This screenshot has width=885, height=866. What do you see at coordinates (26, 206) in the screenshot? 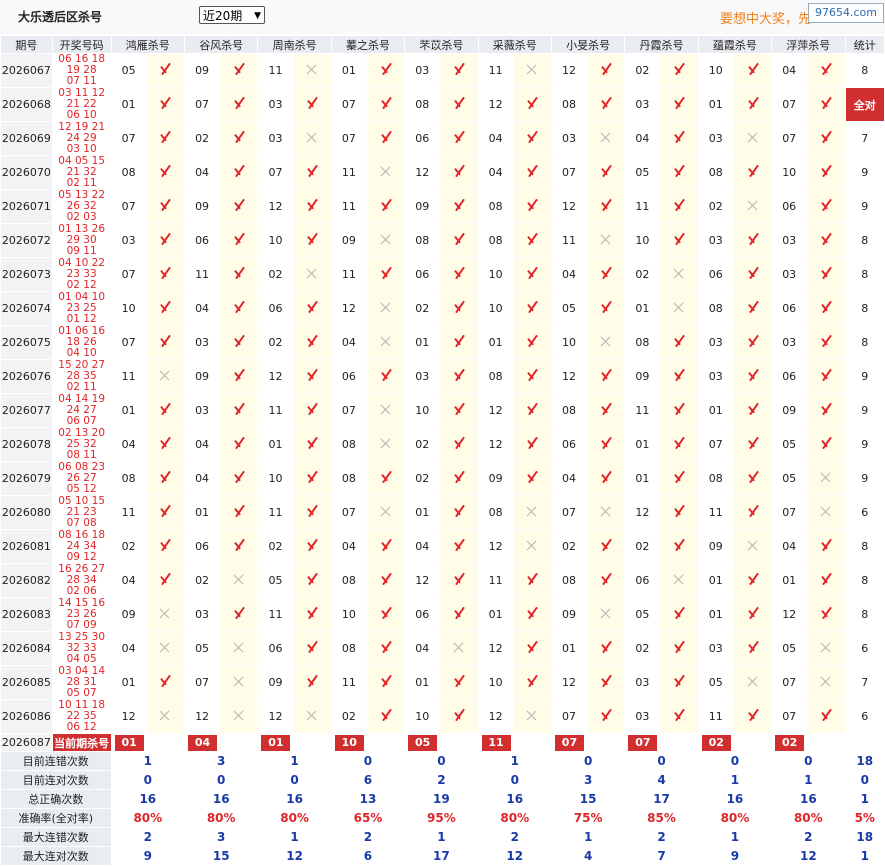
I see `issue-cell: 2026071` at bounding box center [26, 206].